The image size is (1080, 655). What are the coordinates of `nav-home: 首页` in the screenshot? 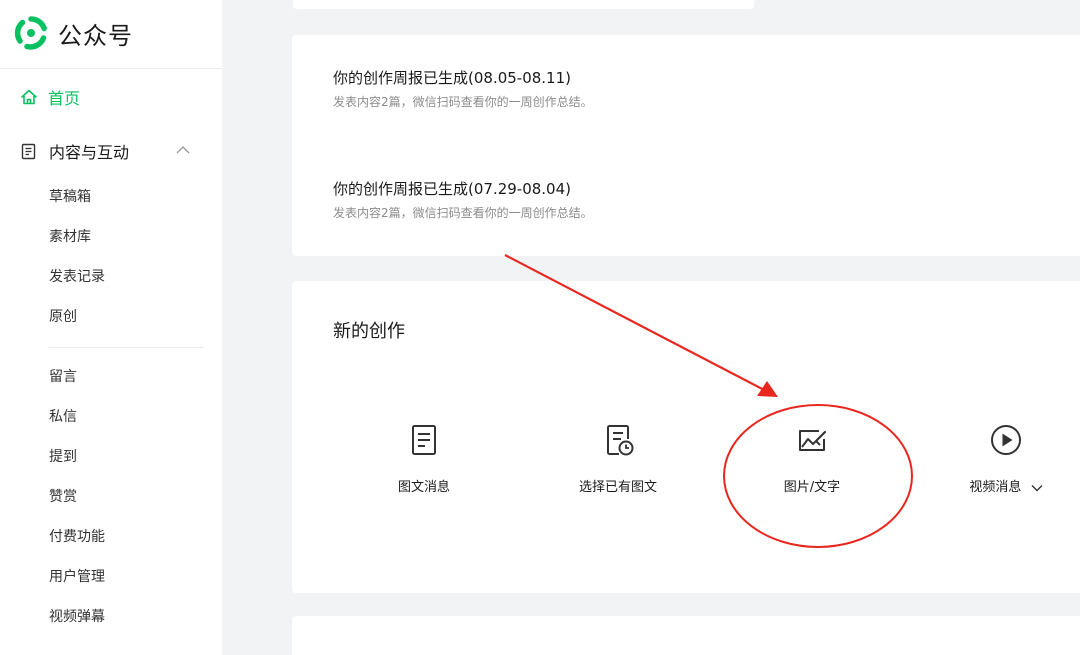 It's located at (50, 97).